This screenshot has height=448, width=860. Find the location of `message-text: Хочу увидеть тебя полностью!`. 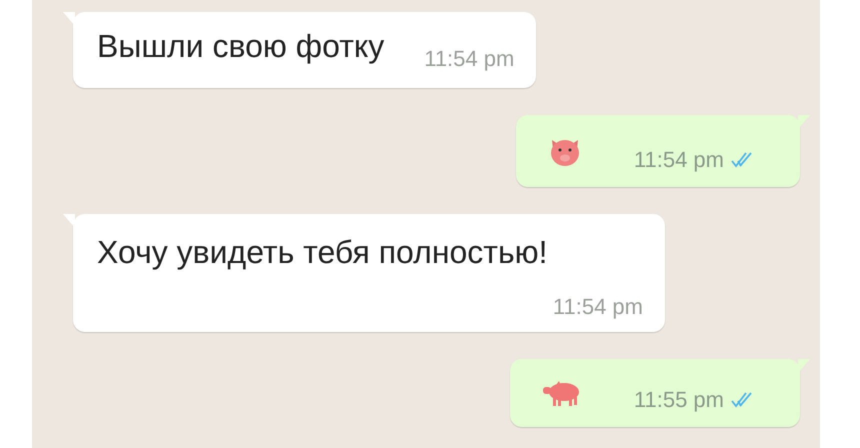

message-text: Хочу увидеть тебя полностью! is located at coordinates (322, 252).